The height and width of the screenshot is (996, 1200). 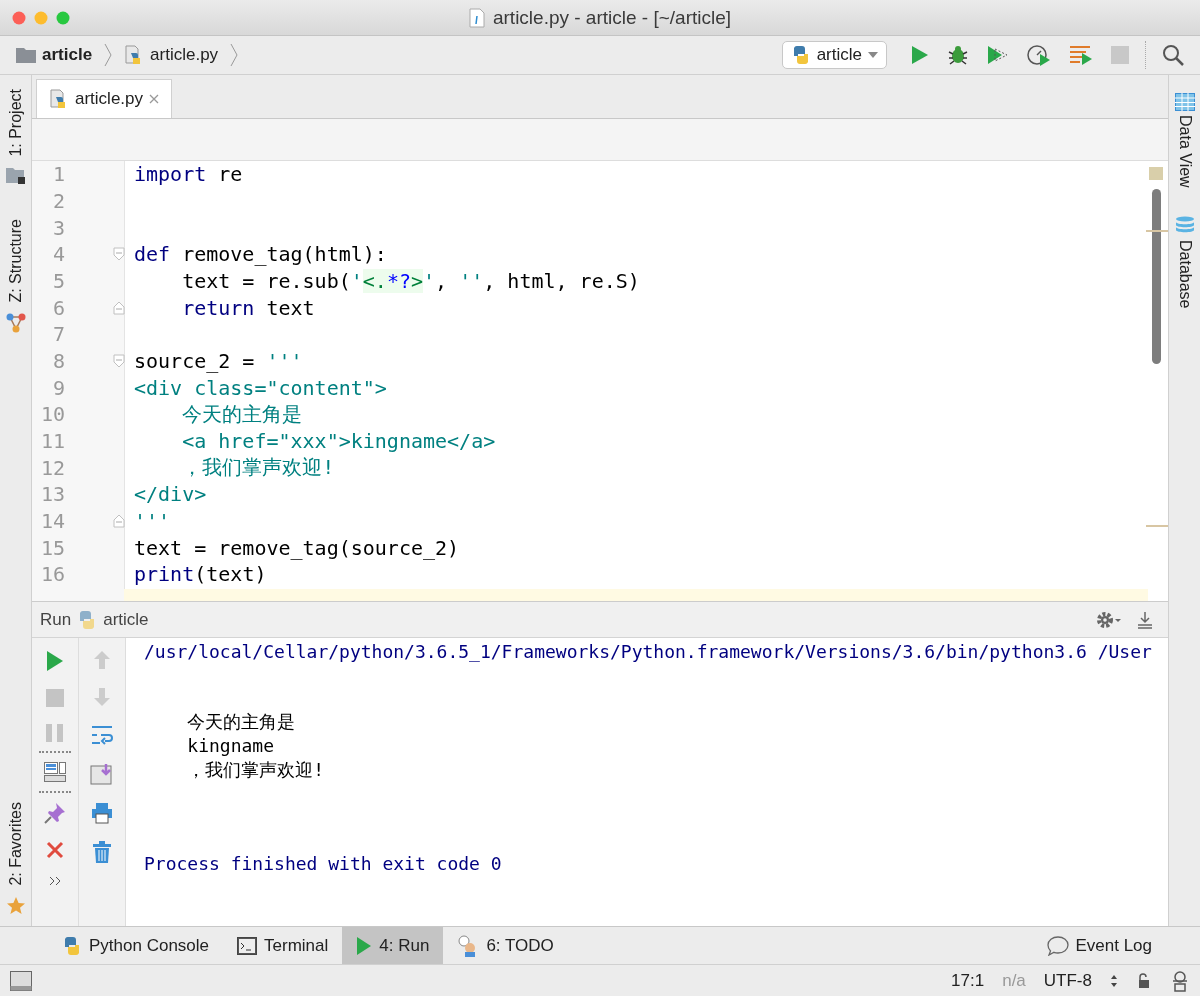 I want to click on line-number: 10, so click(x=52, y=414).